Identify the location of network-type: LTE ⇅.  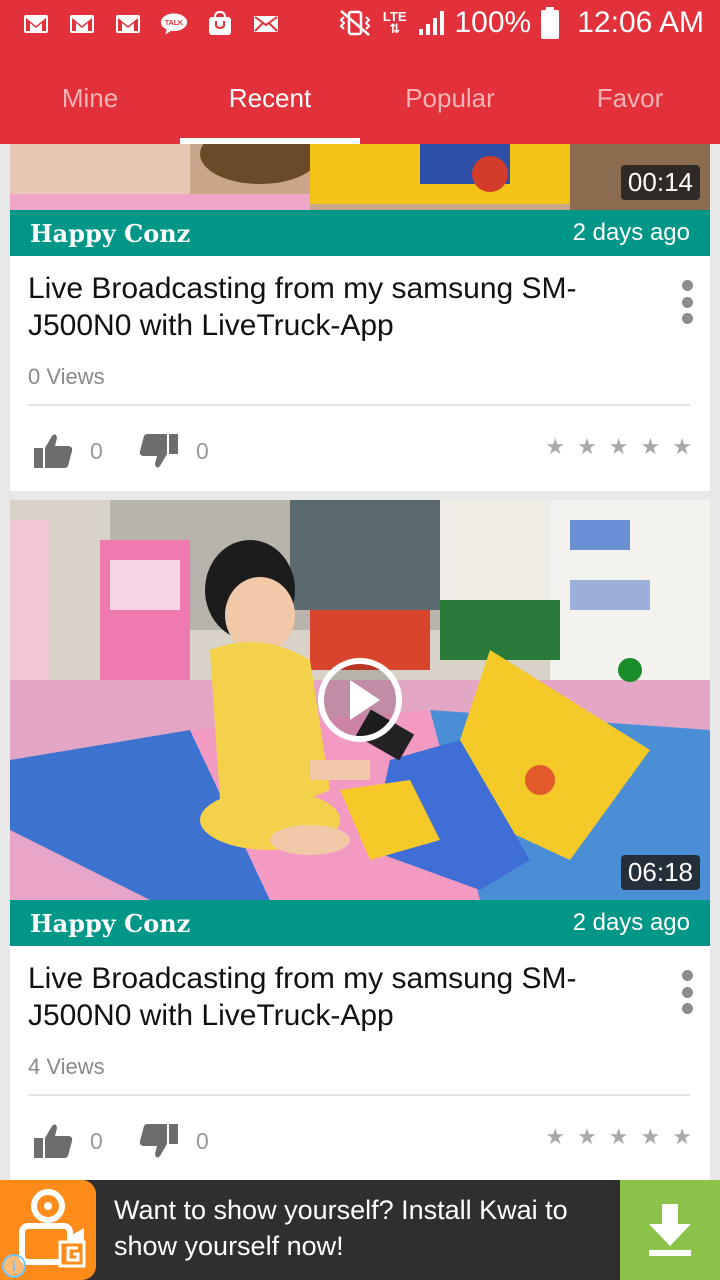
(394, 22).